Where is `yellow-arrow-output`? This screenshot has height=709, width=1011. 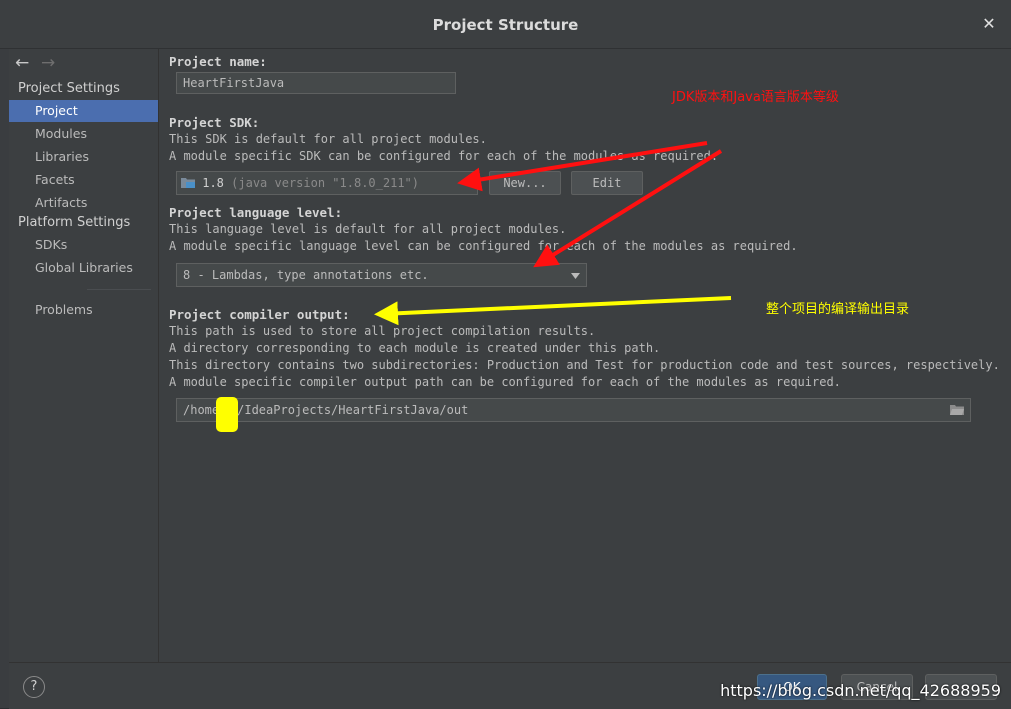 yellow-arrow-output is located at coordinates (553, 311).